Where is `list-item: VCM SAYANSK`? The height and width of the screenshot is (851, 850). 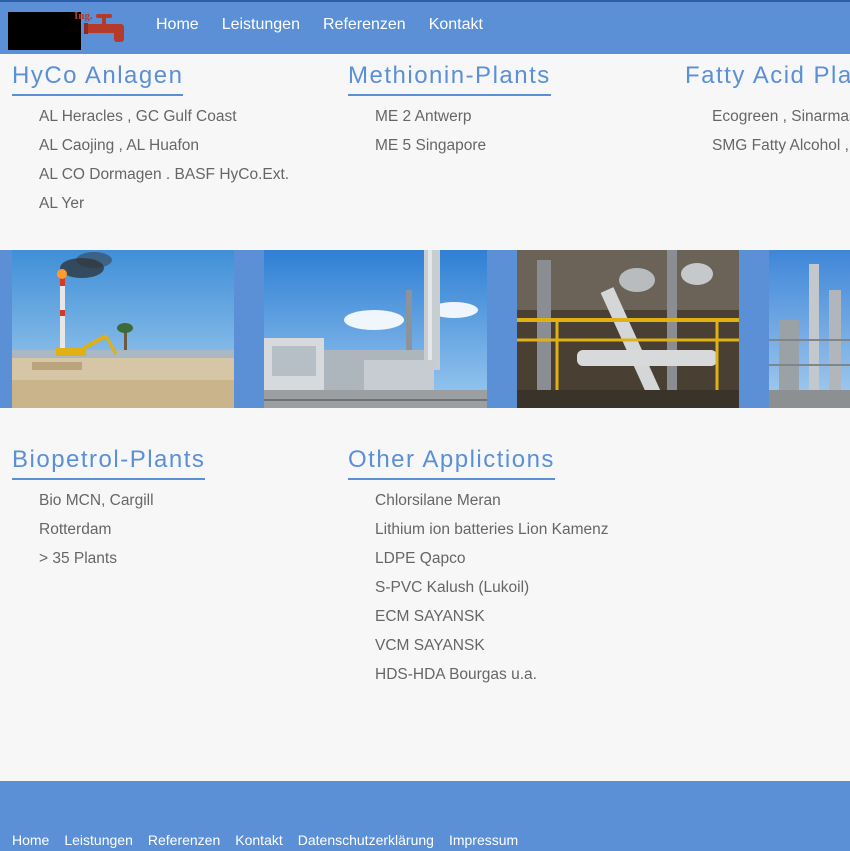 list-item: VCM SAYANSK is located at coordinates (430, 645).